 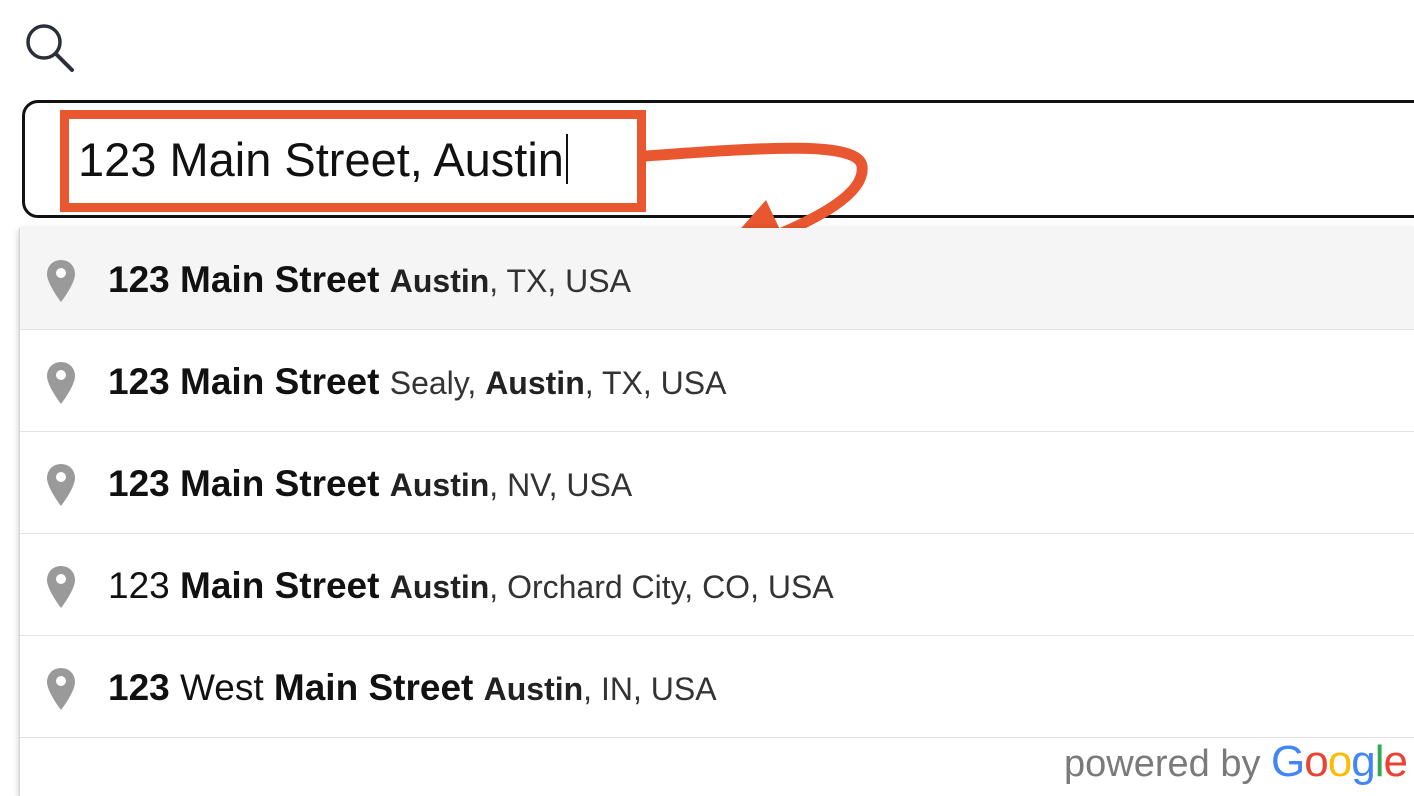 What do you see at coordinates (1168, 764) in the screenshot?
I see `powered-by-label: powered by` at bounding box center [1168, 764].